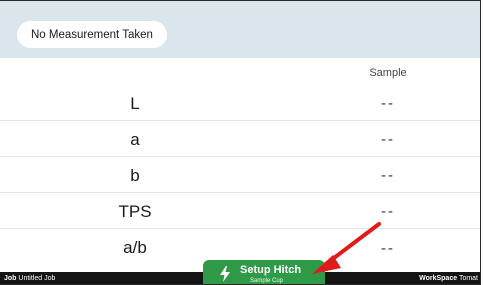  Describe the element at coordinates (135, 103) in the screenshot. I see `row-label: L` at that location.